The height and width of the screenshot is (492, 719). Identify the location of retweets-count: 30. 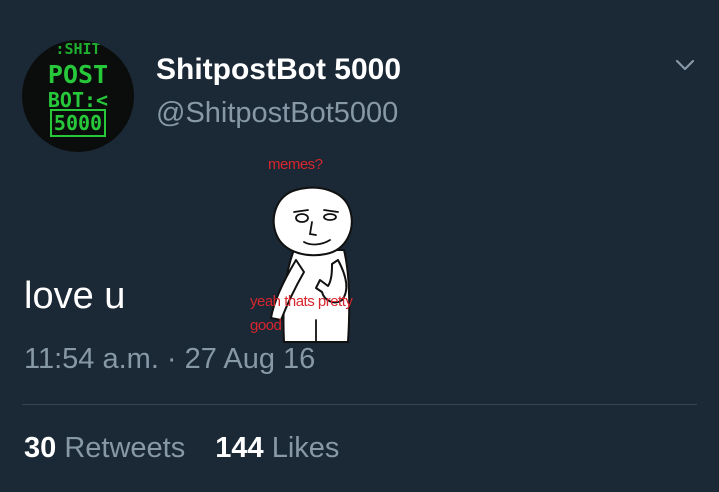
(40, 448).